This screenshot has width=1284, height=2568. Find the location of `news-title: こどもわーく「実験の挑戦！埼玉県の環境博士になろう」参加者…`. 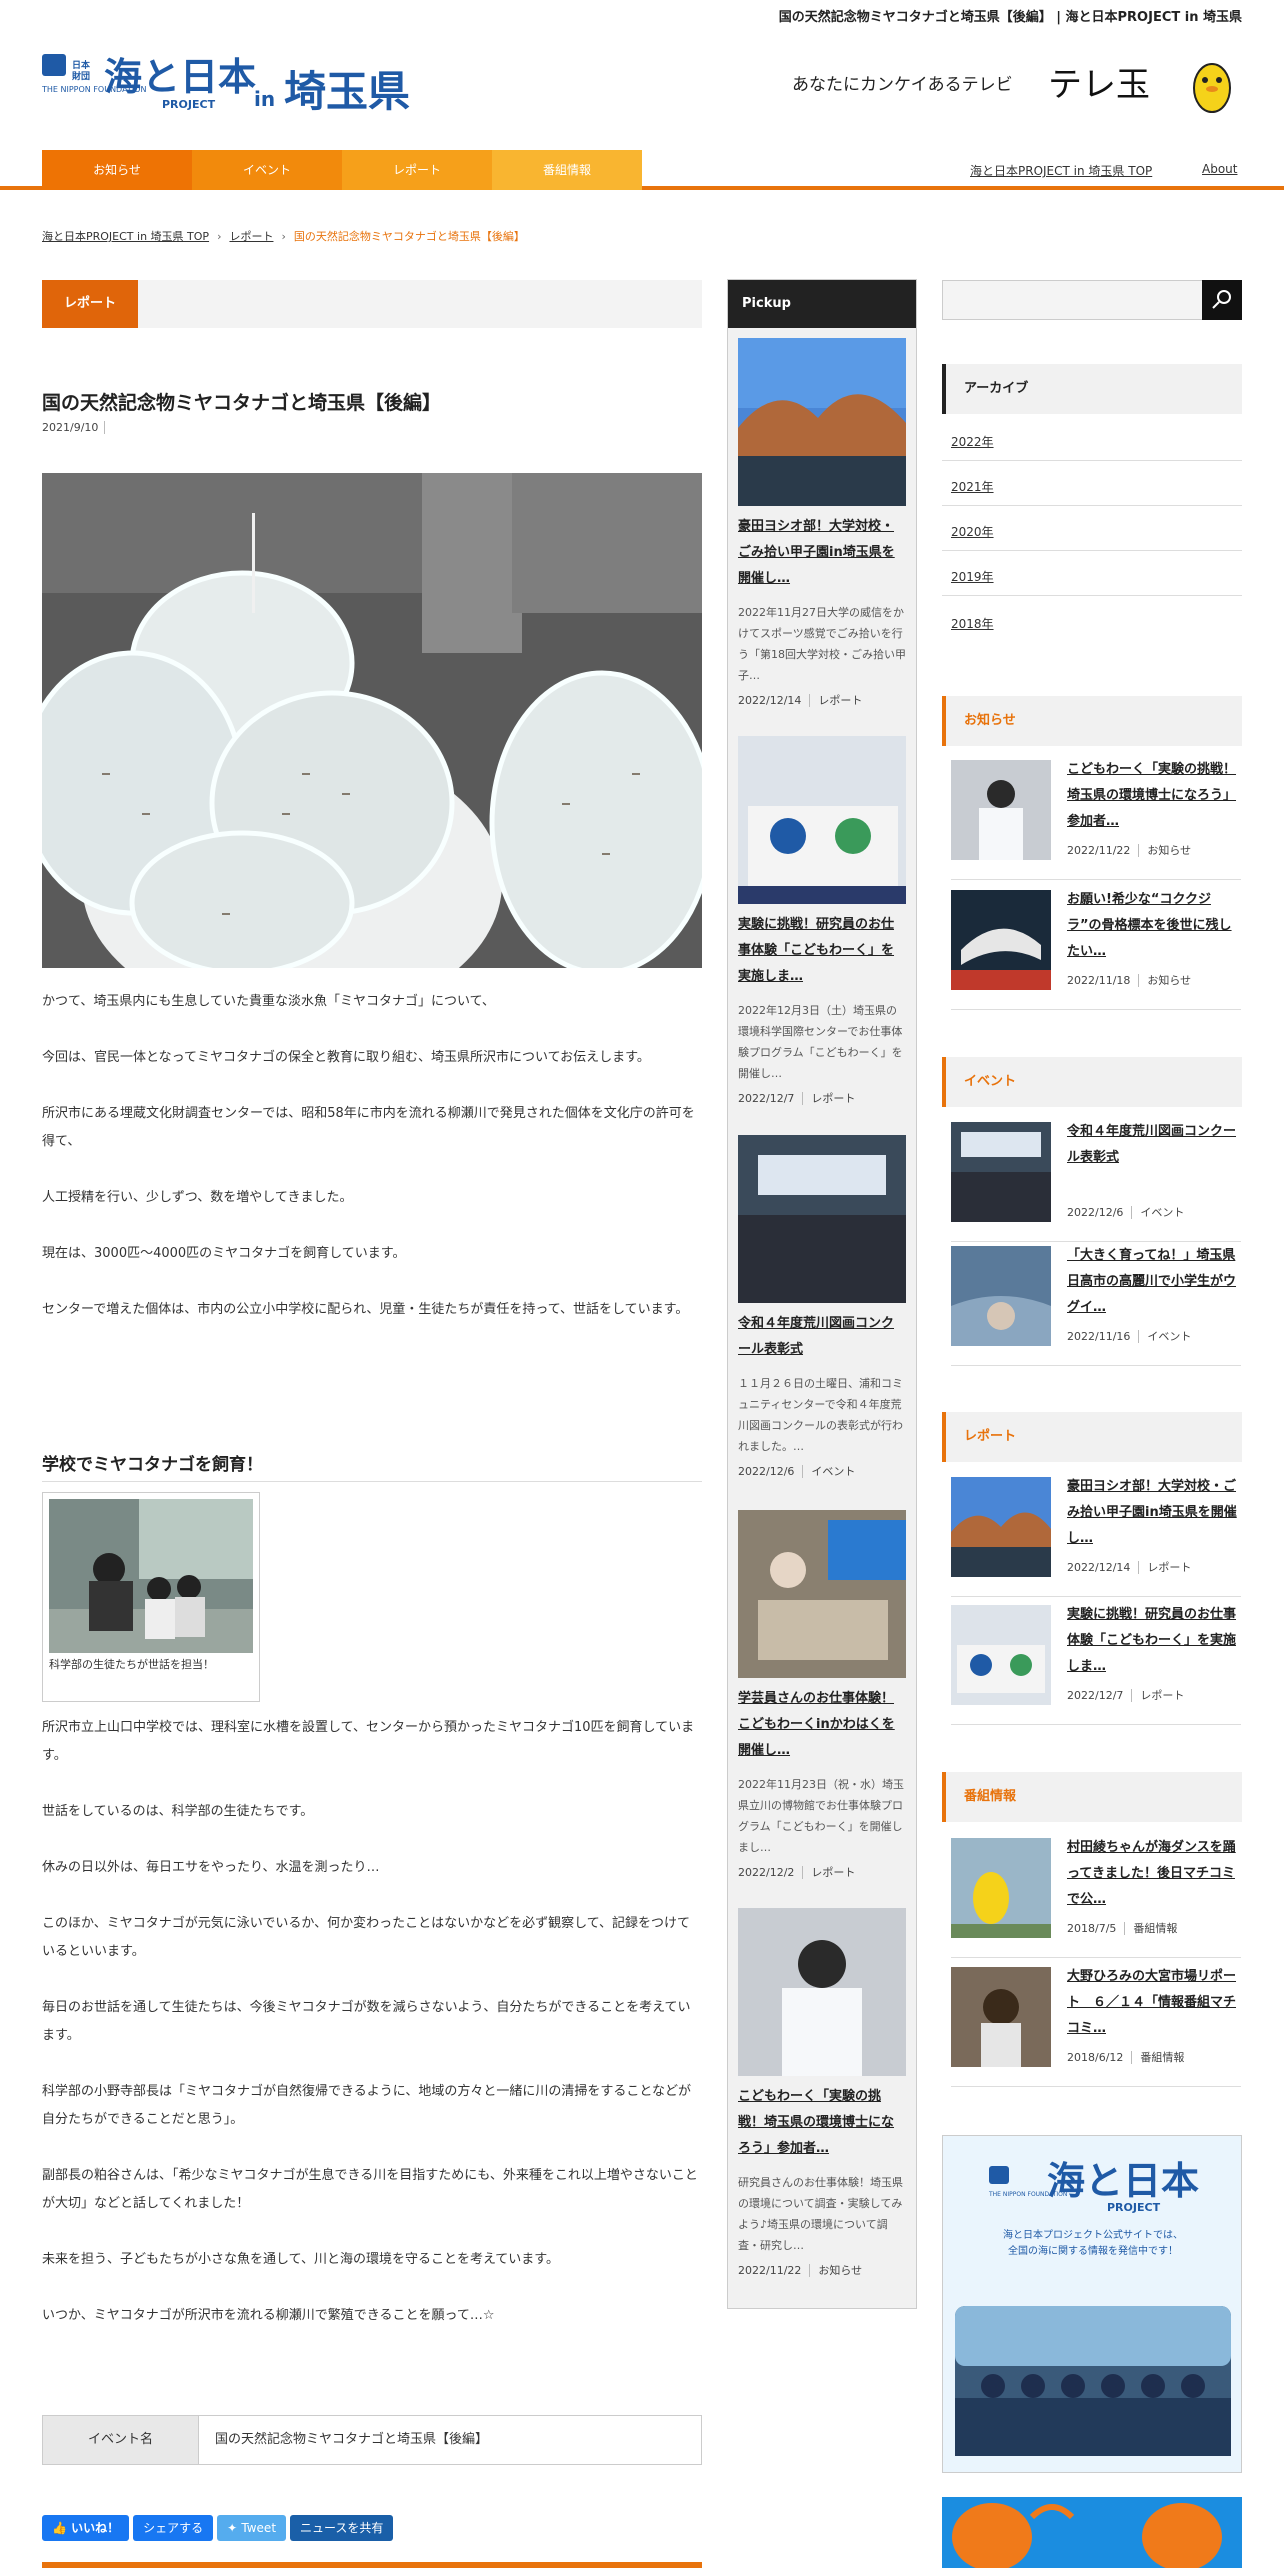

news-title: こどもわーく「実験の挑戦！埼玉県の環境博士になろう」参加者… is located at coordinates (1153, 796).